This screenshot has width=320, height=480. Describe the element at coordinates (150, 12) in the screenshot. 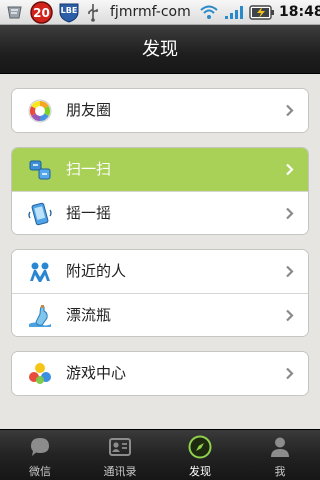

I see `carrier-name: fjmrmf-com` at that location.